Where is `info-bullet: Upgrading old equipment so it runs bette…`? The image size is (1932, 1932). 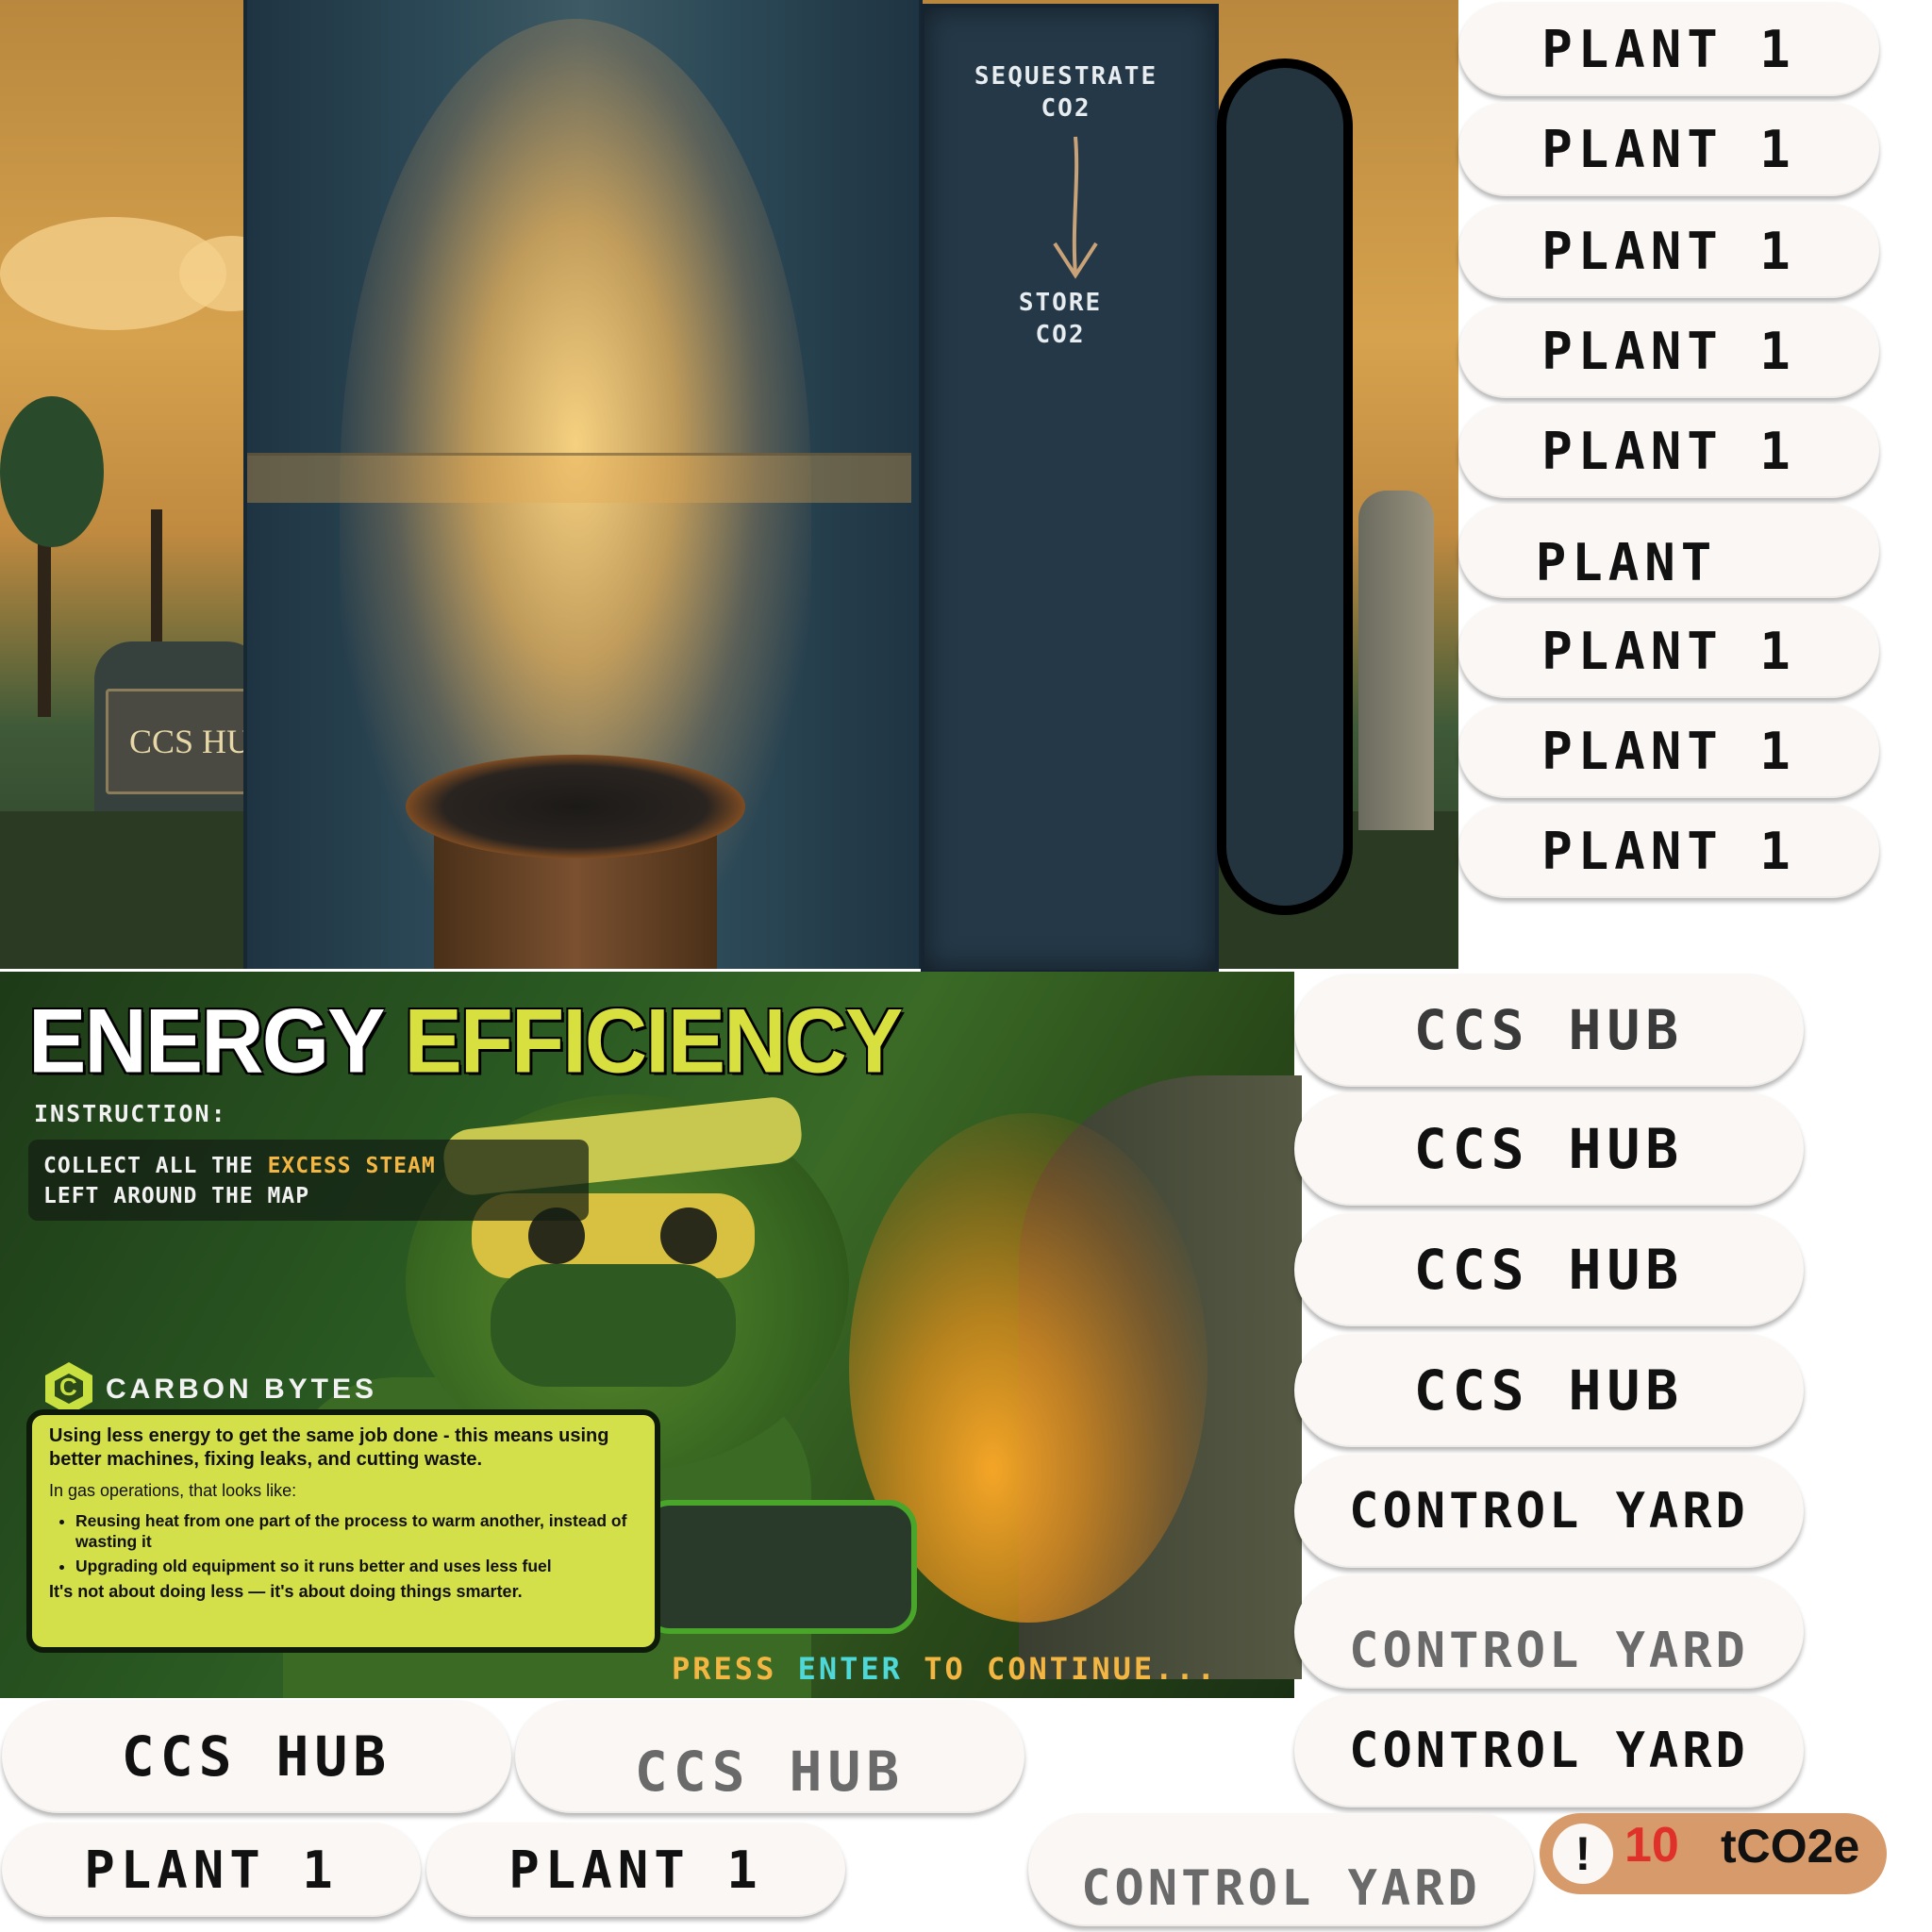 info-bullet: Upgrading old equipment so it runs bette… is located at coordinates (356, 1566).